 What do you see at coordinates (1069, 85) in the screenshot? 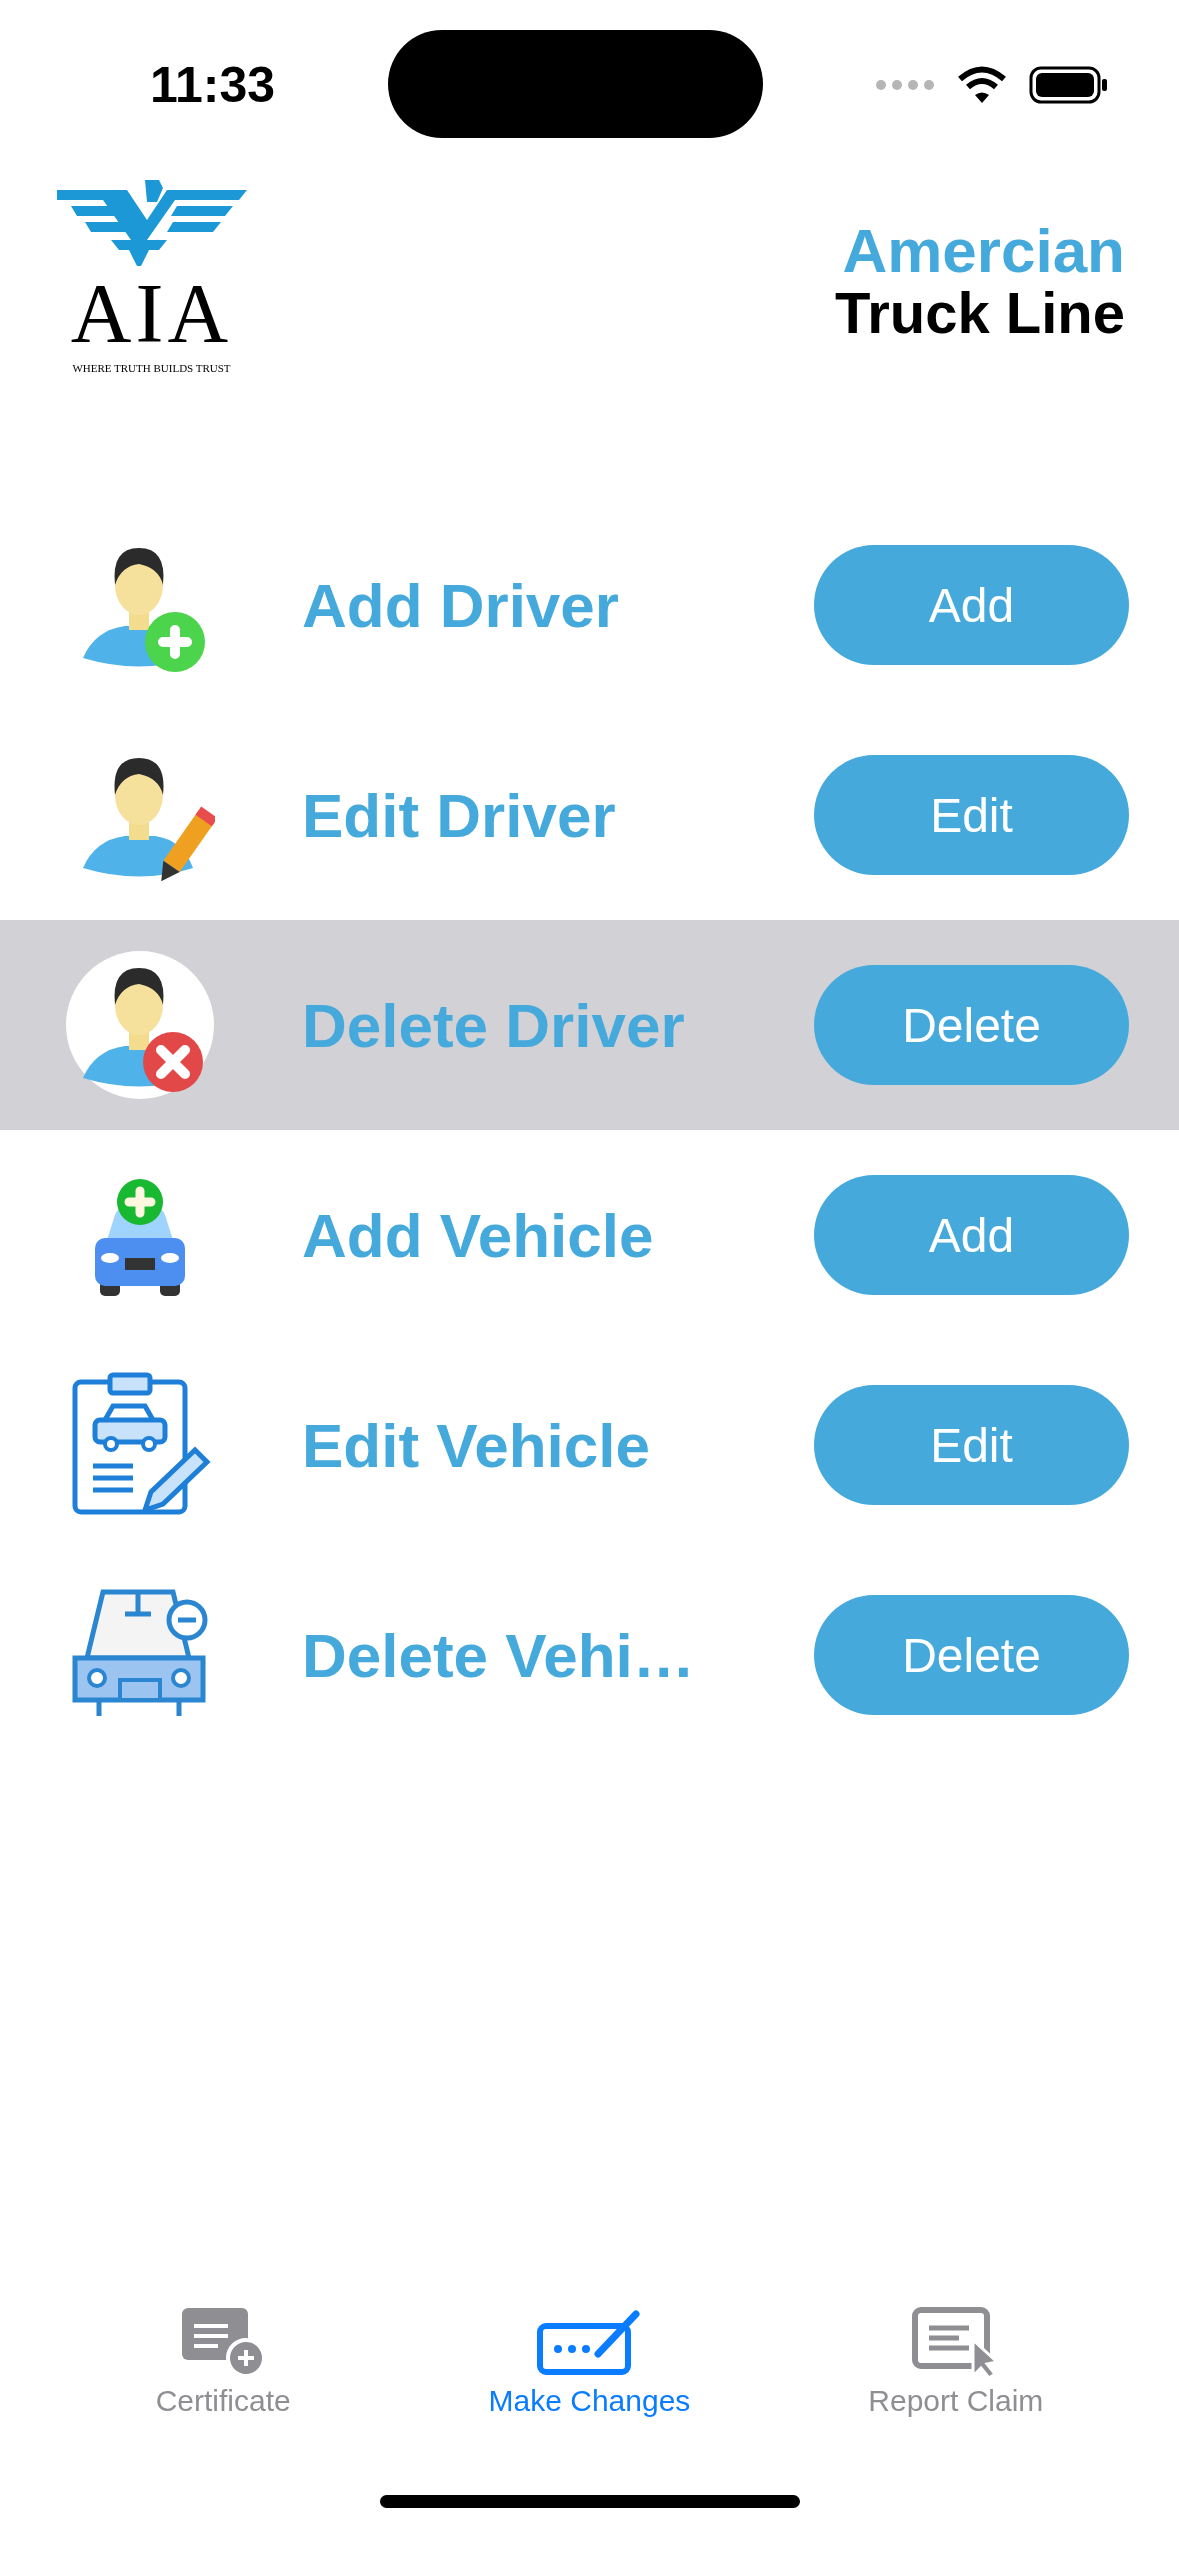
I see `battery-icon` at bounding box center [1069, 85].